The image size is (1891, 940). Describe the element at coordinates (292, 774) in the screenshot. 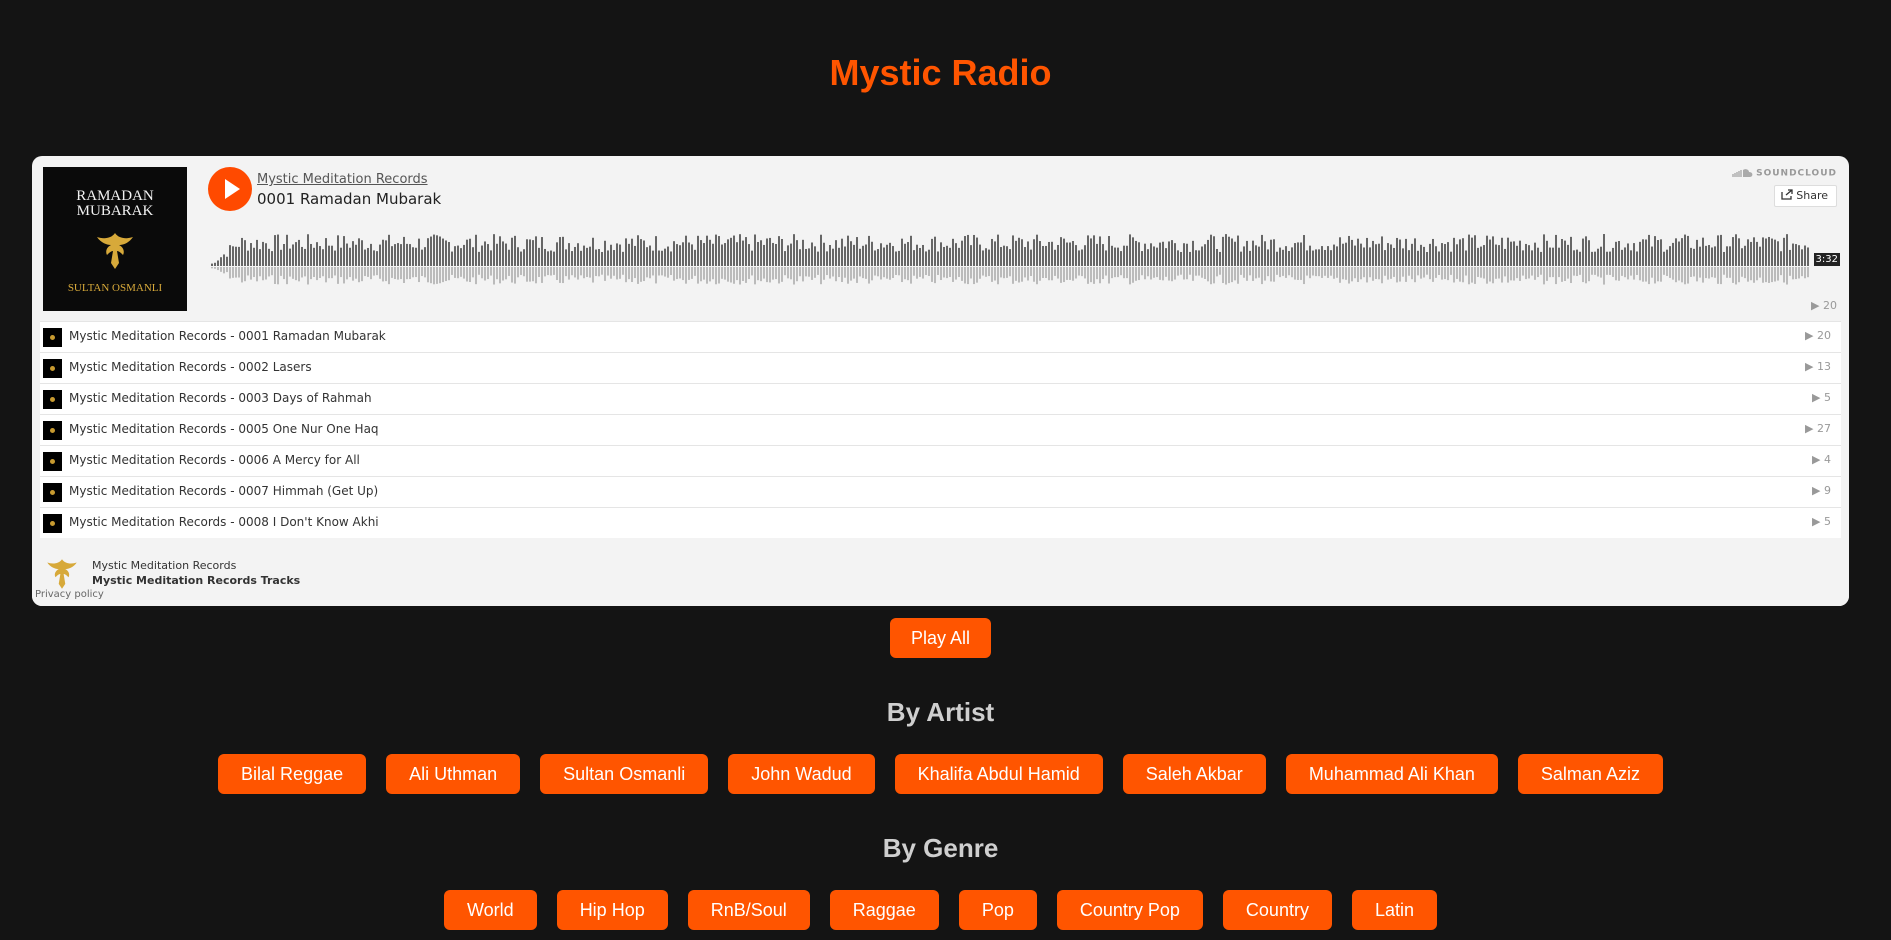

I see `artist-button: Bilal Reggae` at that location.